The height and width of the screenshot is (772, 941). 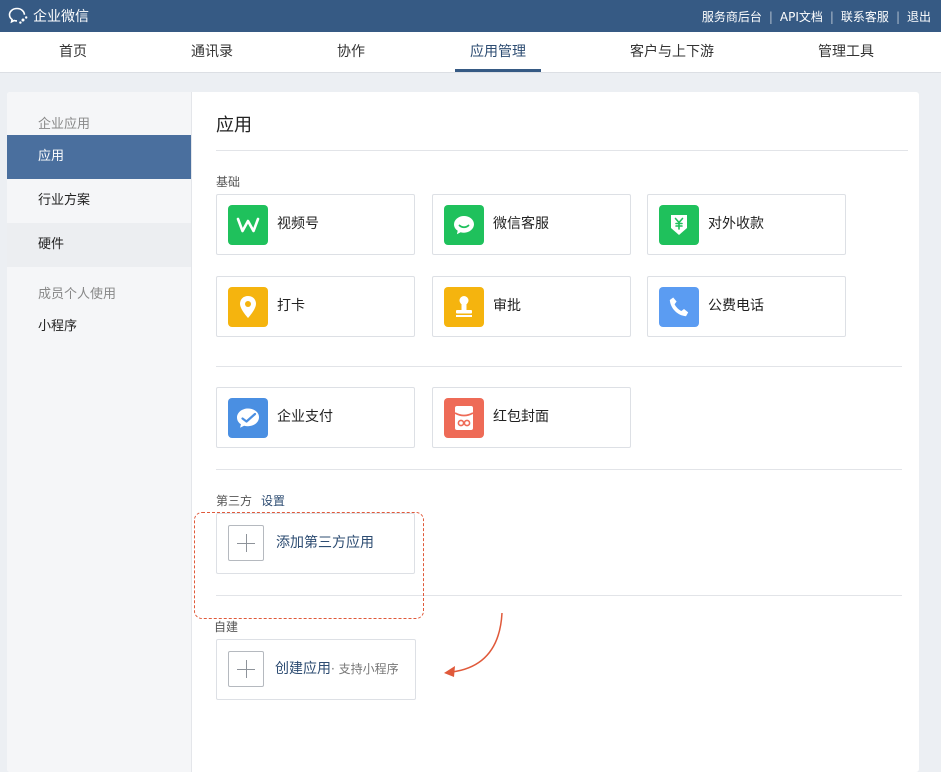 What do you see at coordinates (234, 501) in the screenshot?
I see `third-party-label: 第三方` at bounding box center [234, 501].